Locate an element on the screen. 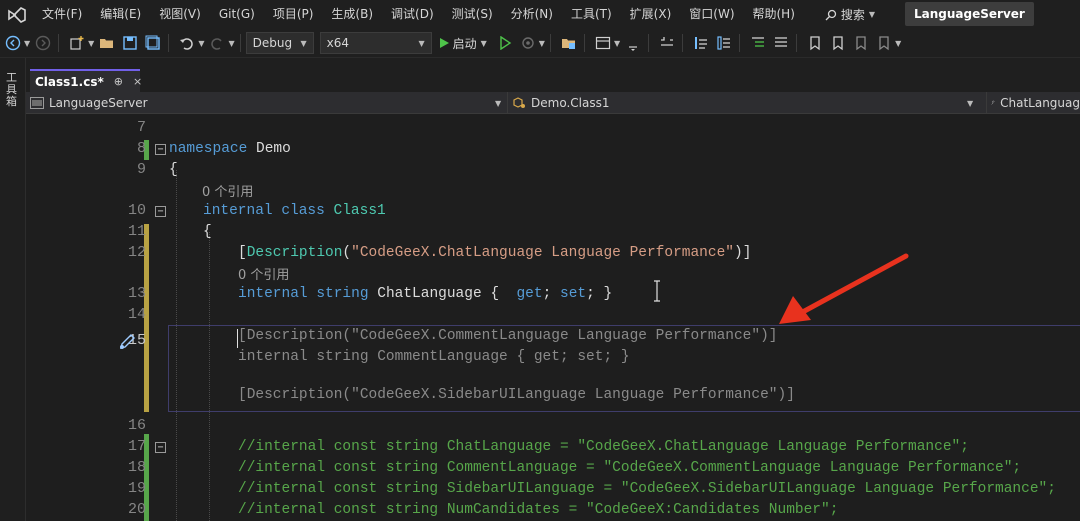 The height and width of the screenshot is (521, 1080). start-debugging-button: 启动 ▼ is located at coordinates (462, 43).